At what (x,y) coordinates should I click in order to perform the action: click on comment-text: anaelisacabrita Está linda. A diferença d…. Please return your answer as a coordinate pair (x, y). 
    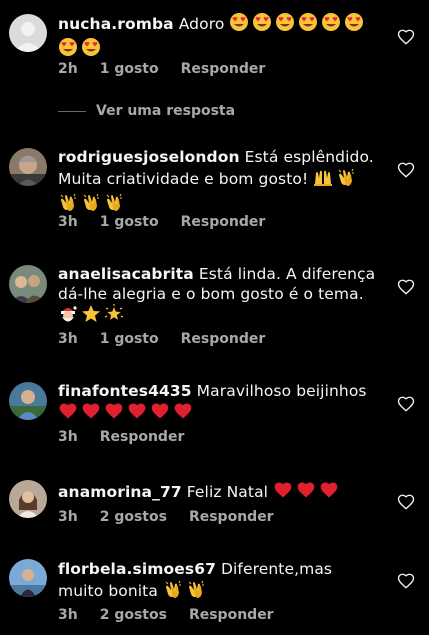
    Looking at the image, I should click on (217, 296).